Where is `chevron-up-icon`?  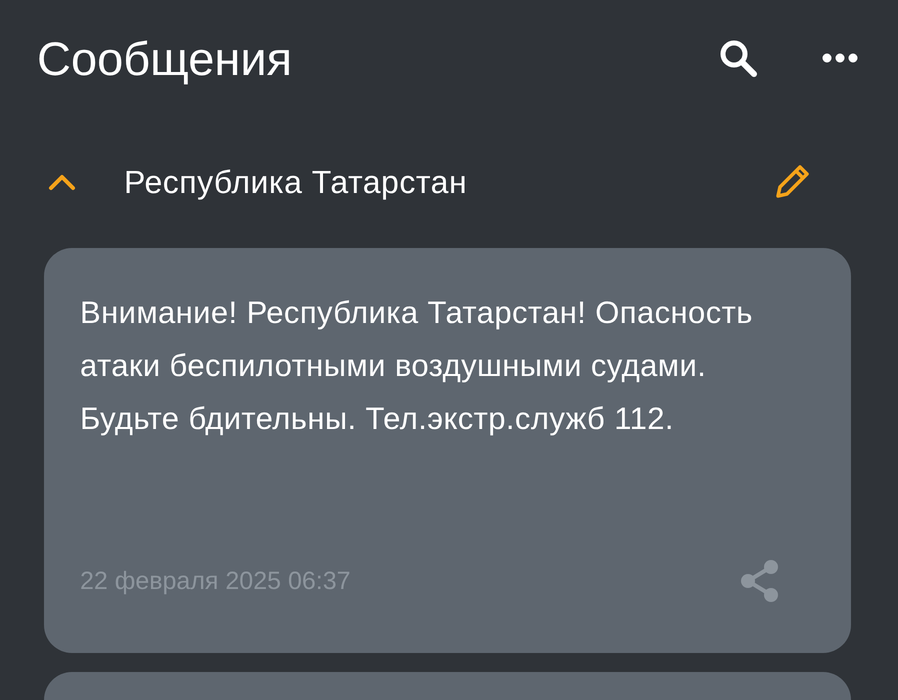 chevron-up-icon is located at coordinates (62, 182).